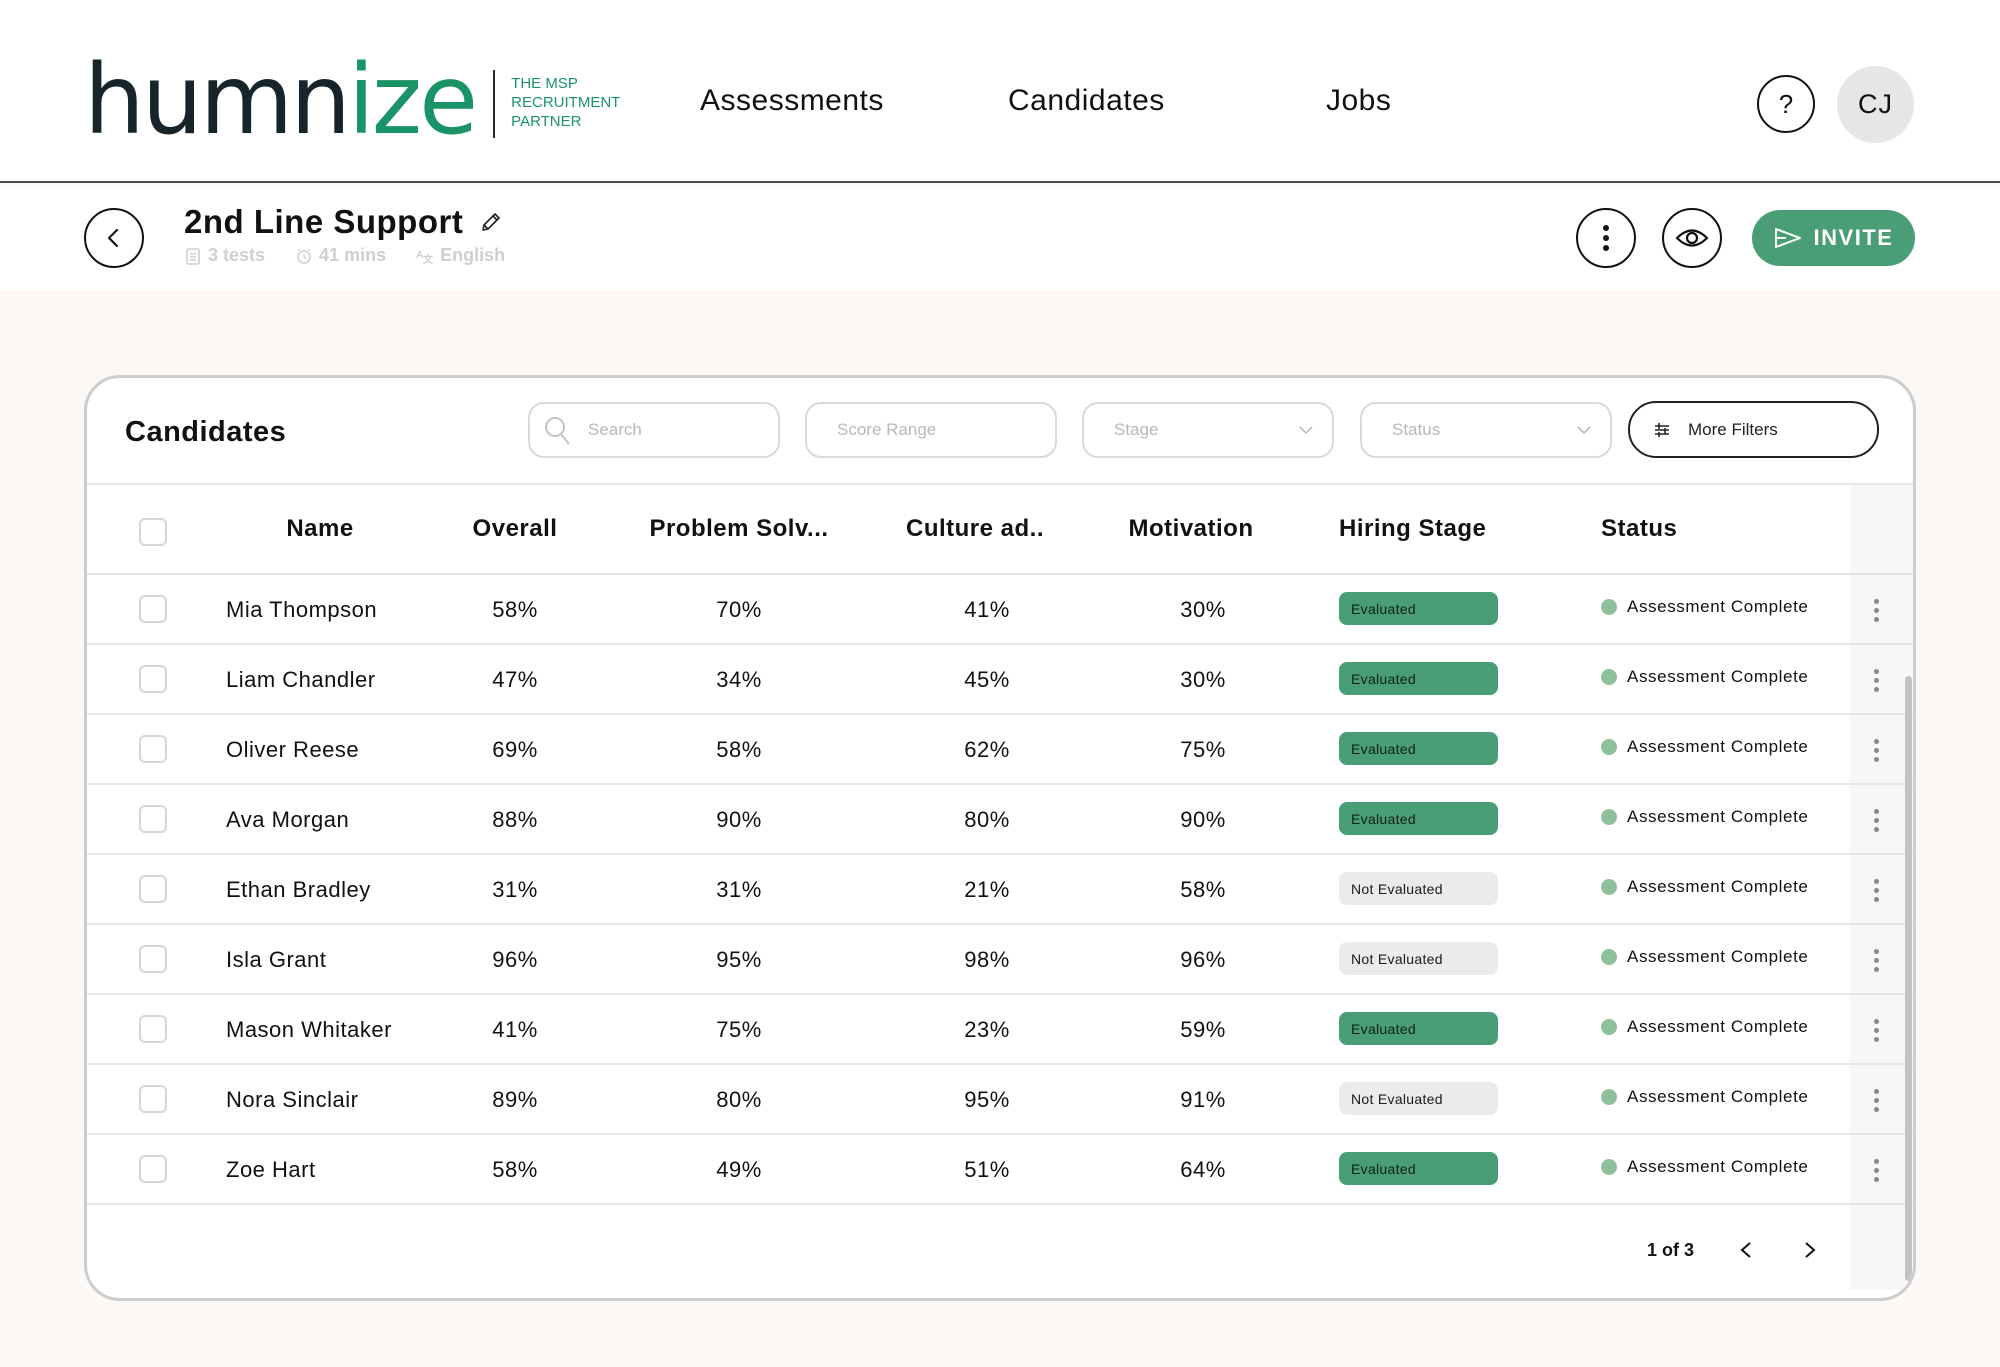  I want to click on scrollbar, so click(1908, 978).